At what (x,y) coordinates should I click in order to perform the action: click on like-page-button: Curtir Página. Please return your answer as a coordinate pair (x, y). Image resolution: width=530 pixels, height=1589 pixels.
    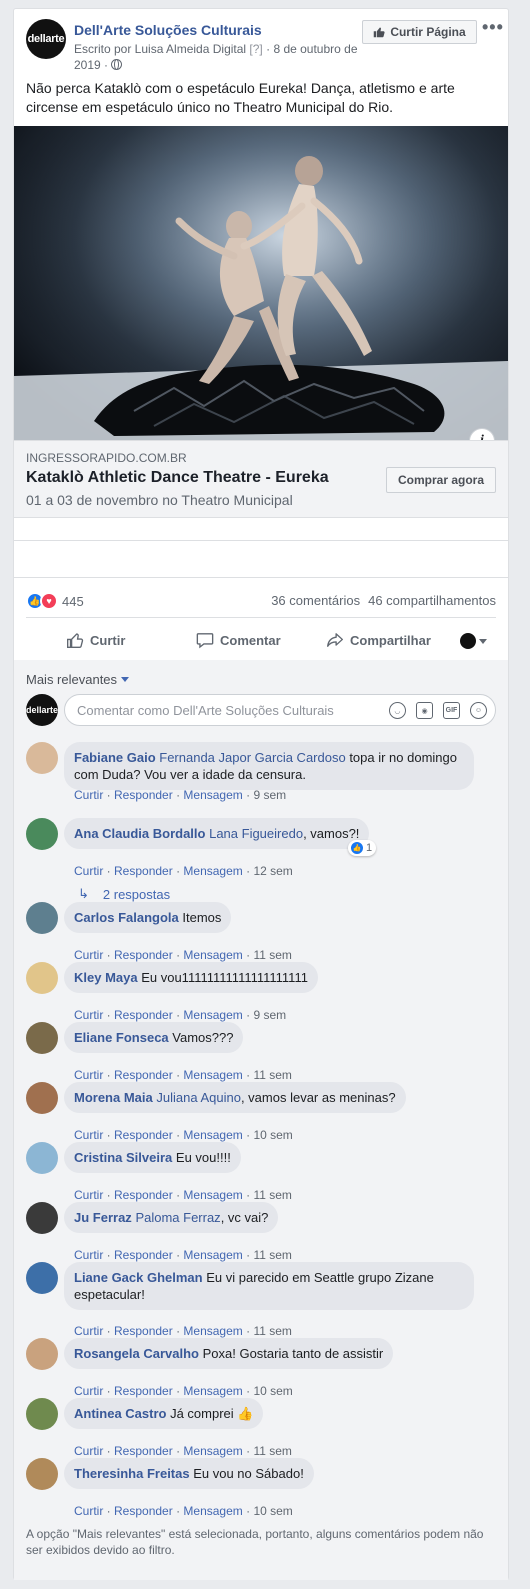
    Looking at the image, I should click on (419, 32).